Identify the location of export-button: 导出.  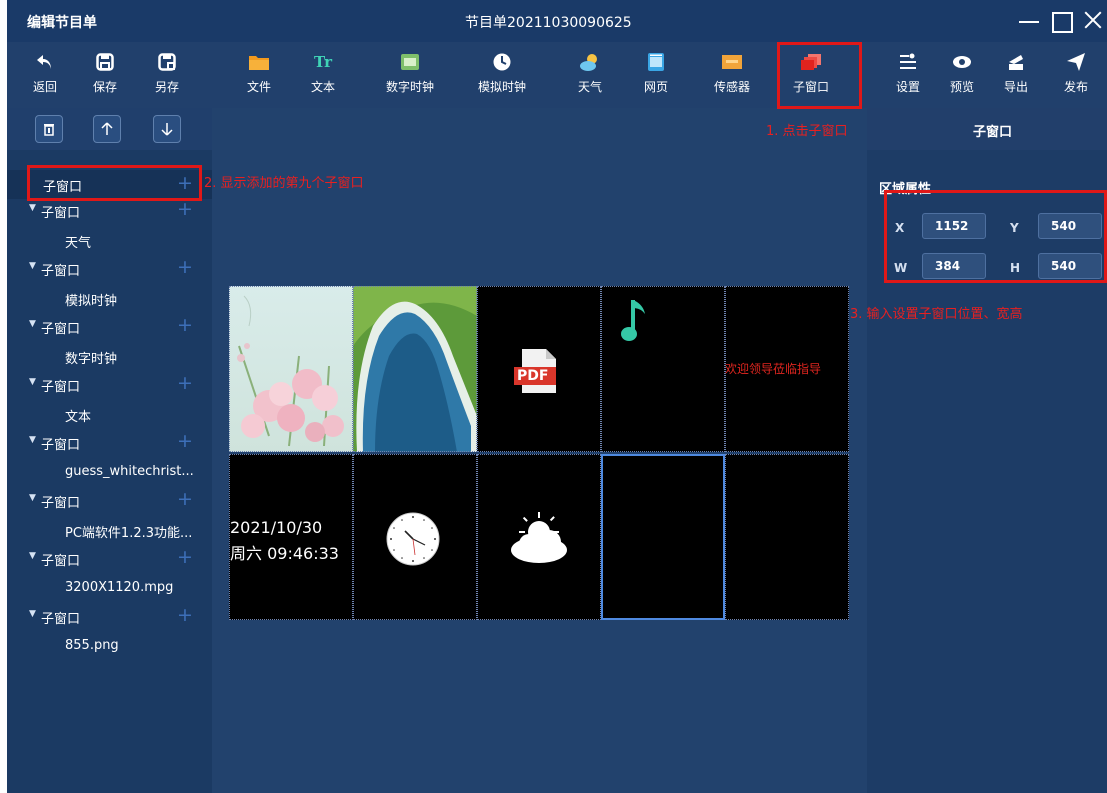
(1016, 75).